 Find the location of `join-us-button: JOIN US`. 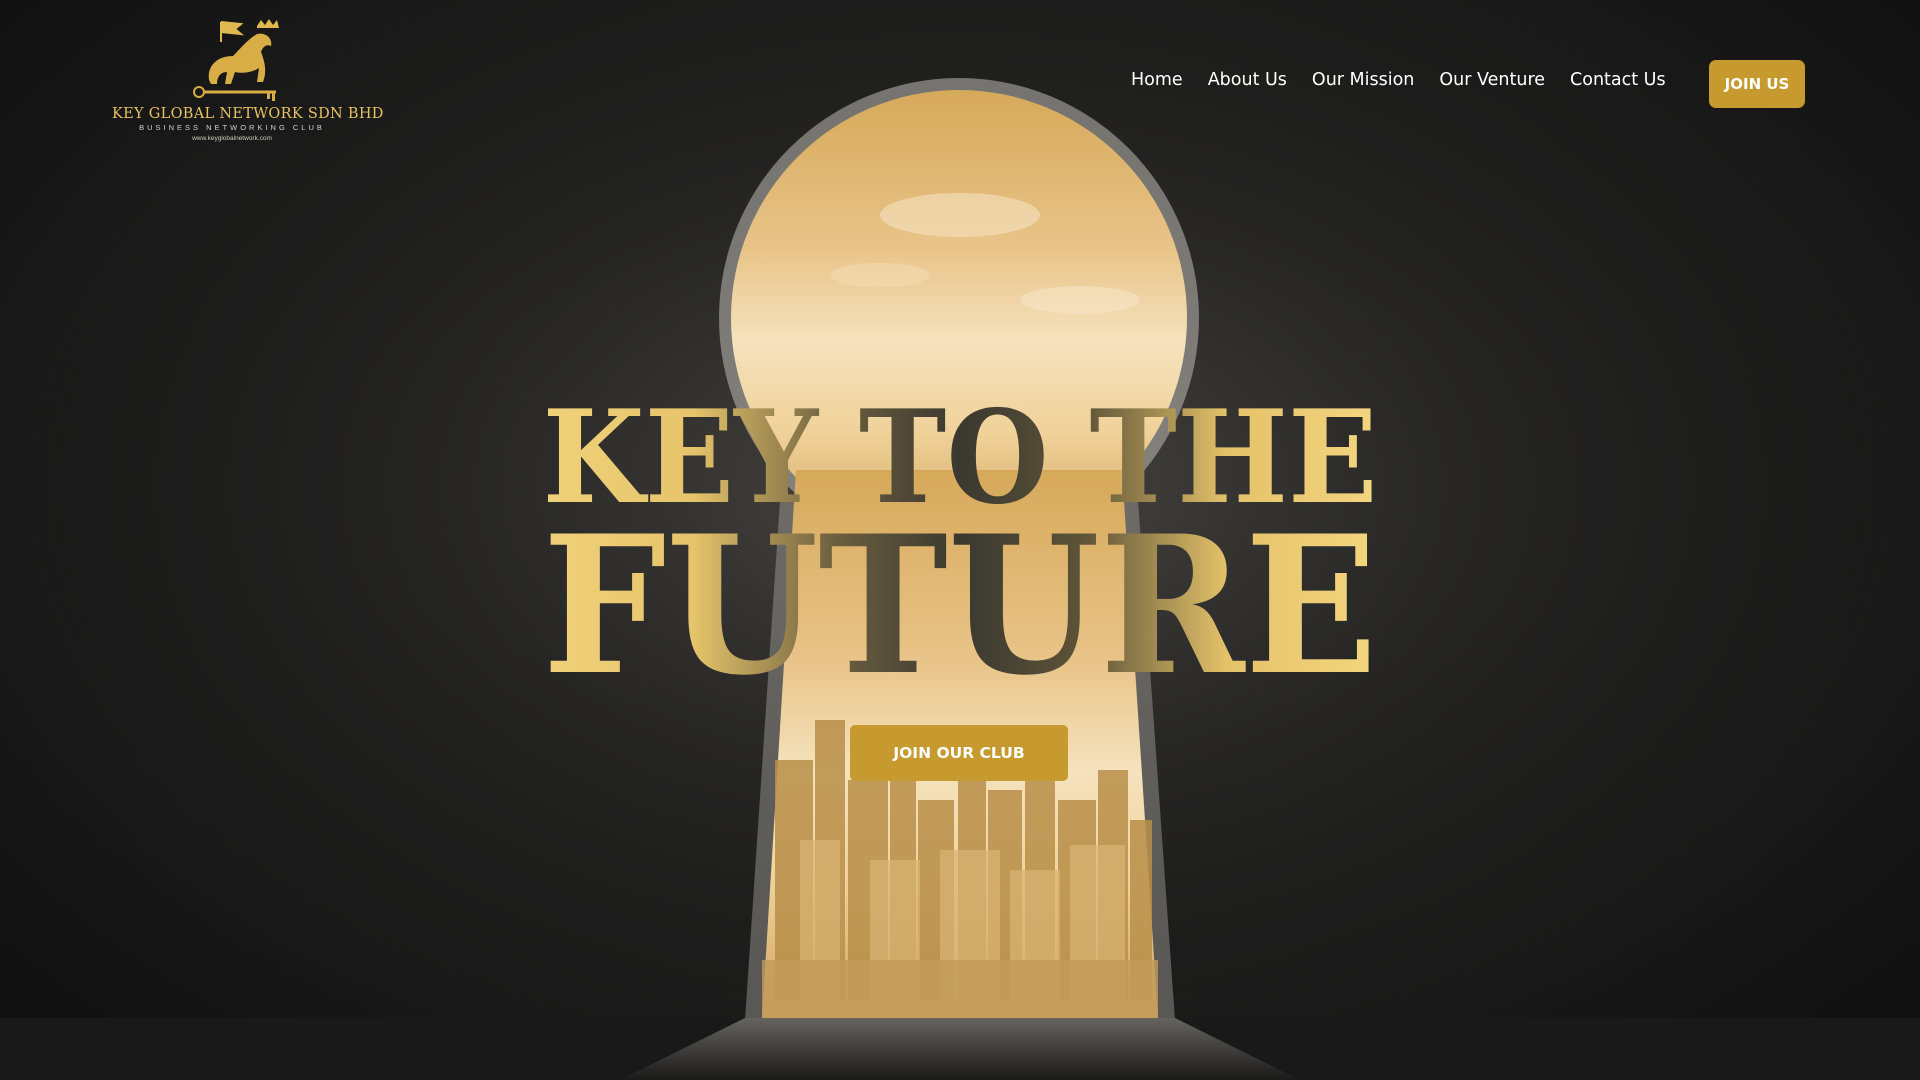

join-us-button: JOIN US is located at coordinates (1757, 84).